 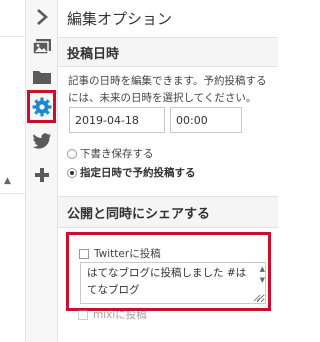 I want to click on section-heading-post-datetime: 投稿日時, so click(x=168, y=52).